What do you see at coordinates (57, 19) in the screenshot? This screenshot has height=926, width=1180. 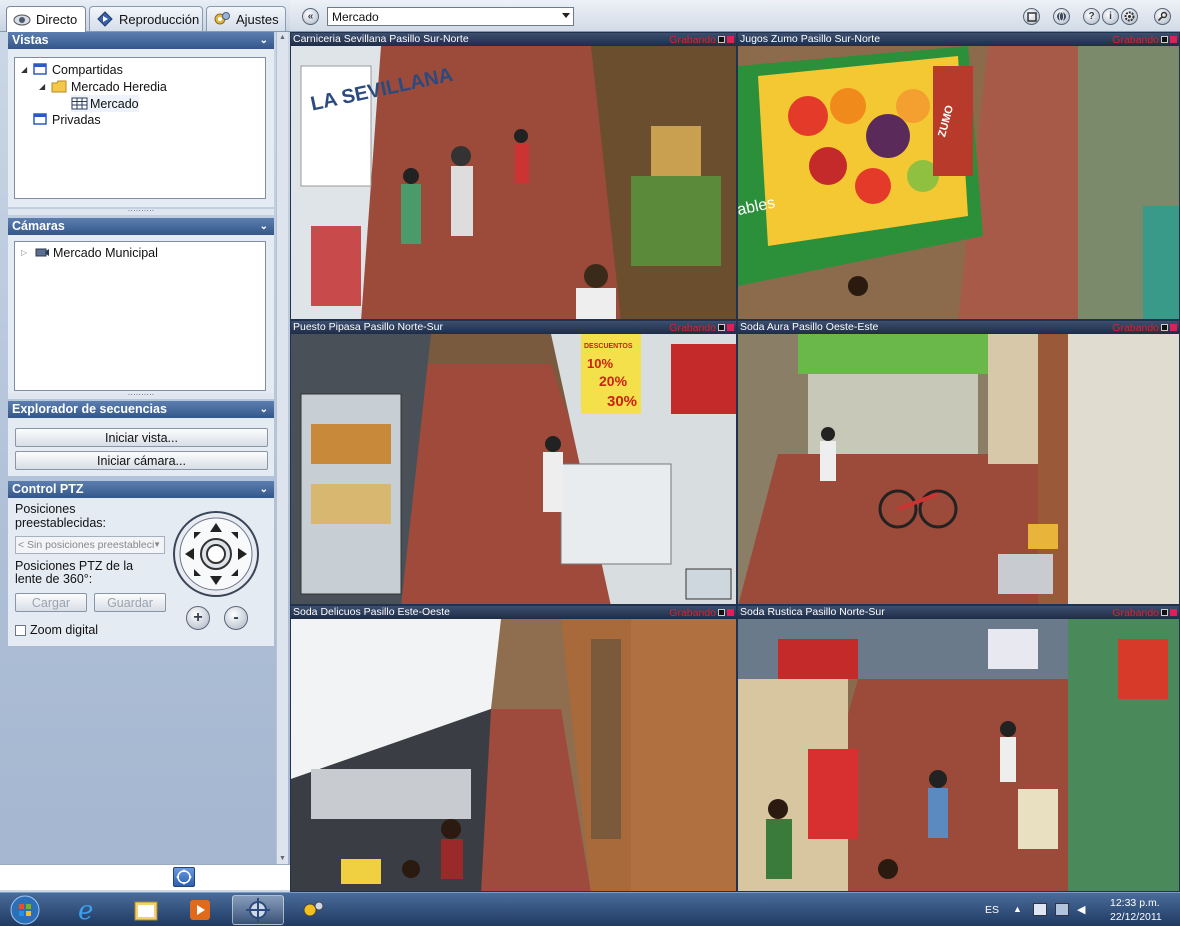 I see `tab-label: Directo` at bounding box center [57, 19].